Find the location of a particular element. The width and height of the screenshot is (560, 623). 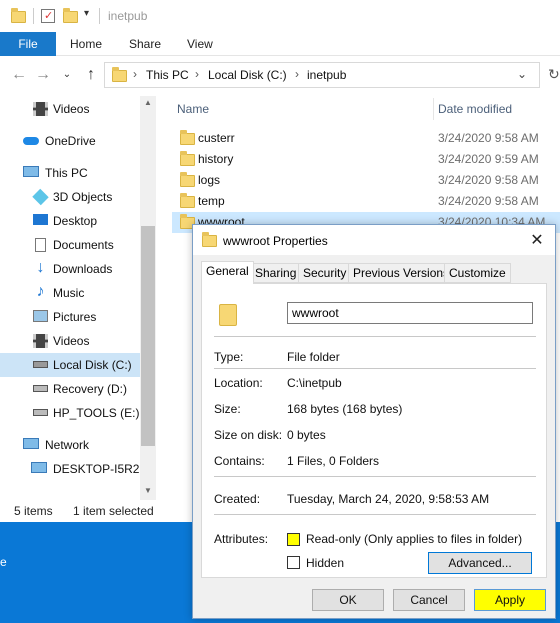

scroll-up-icon: ▲ is located at coordinates (148, 102).